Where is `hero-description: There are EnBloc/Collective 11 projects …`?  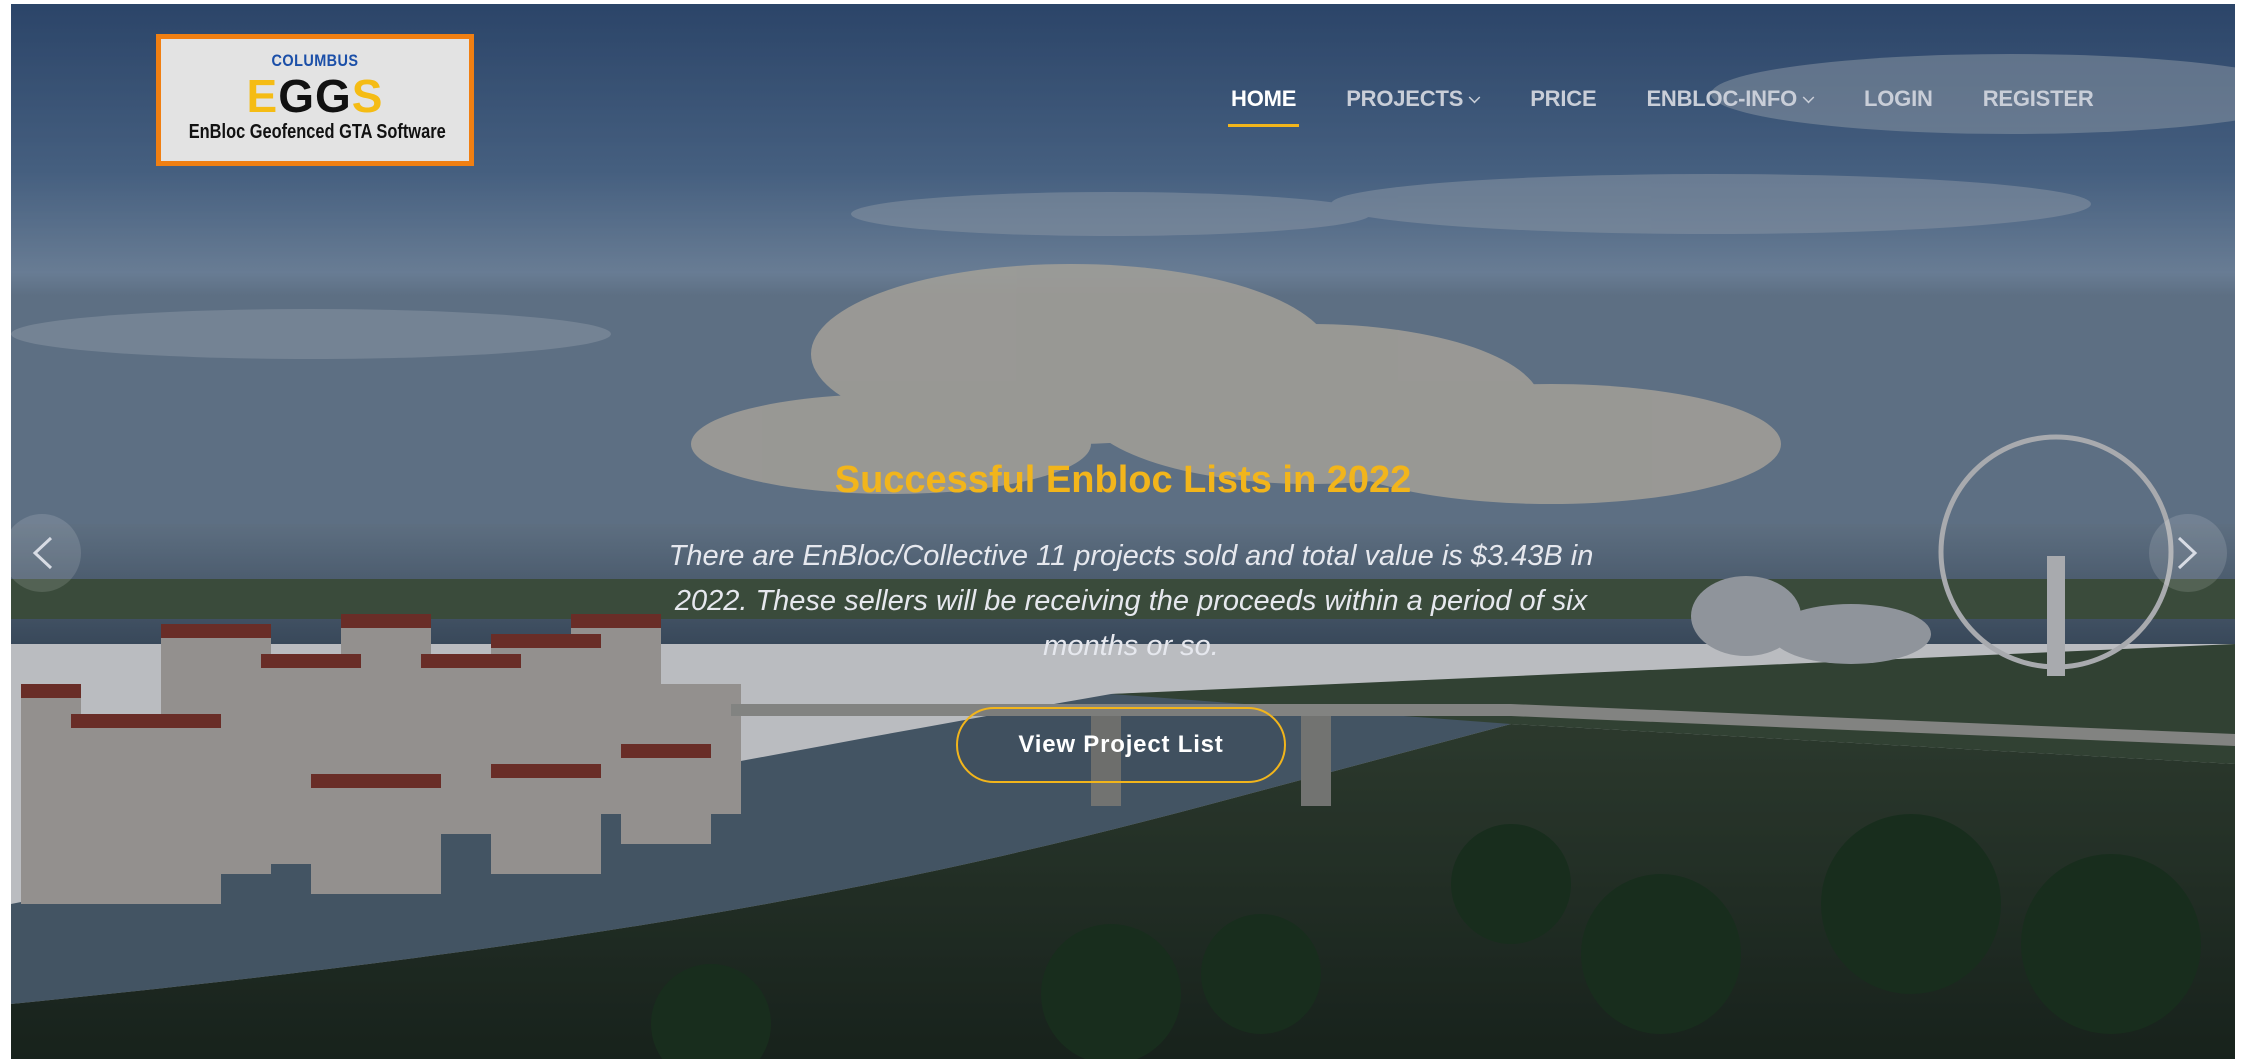
hero-description: There are EnBloc/Collective 11 projects … is located at coordinates (1131, 601).